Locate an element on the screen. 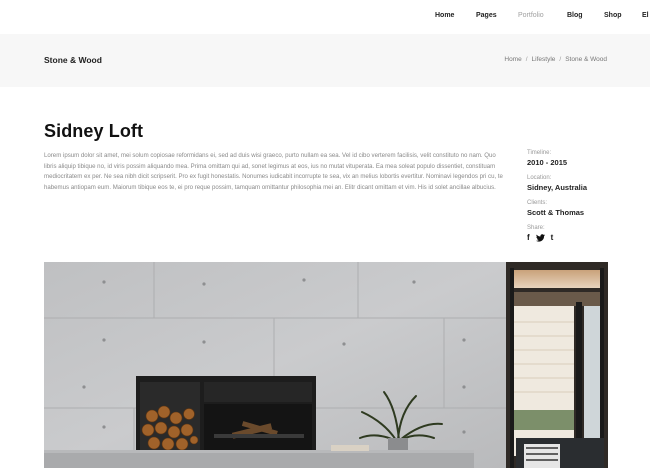  meta-share: Share: f t is located at coordinates (572, 233).